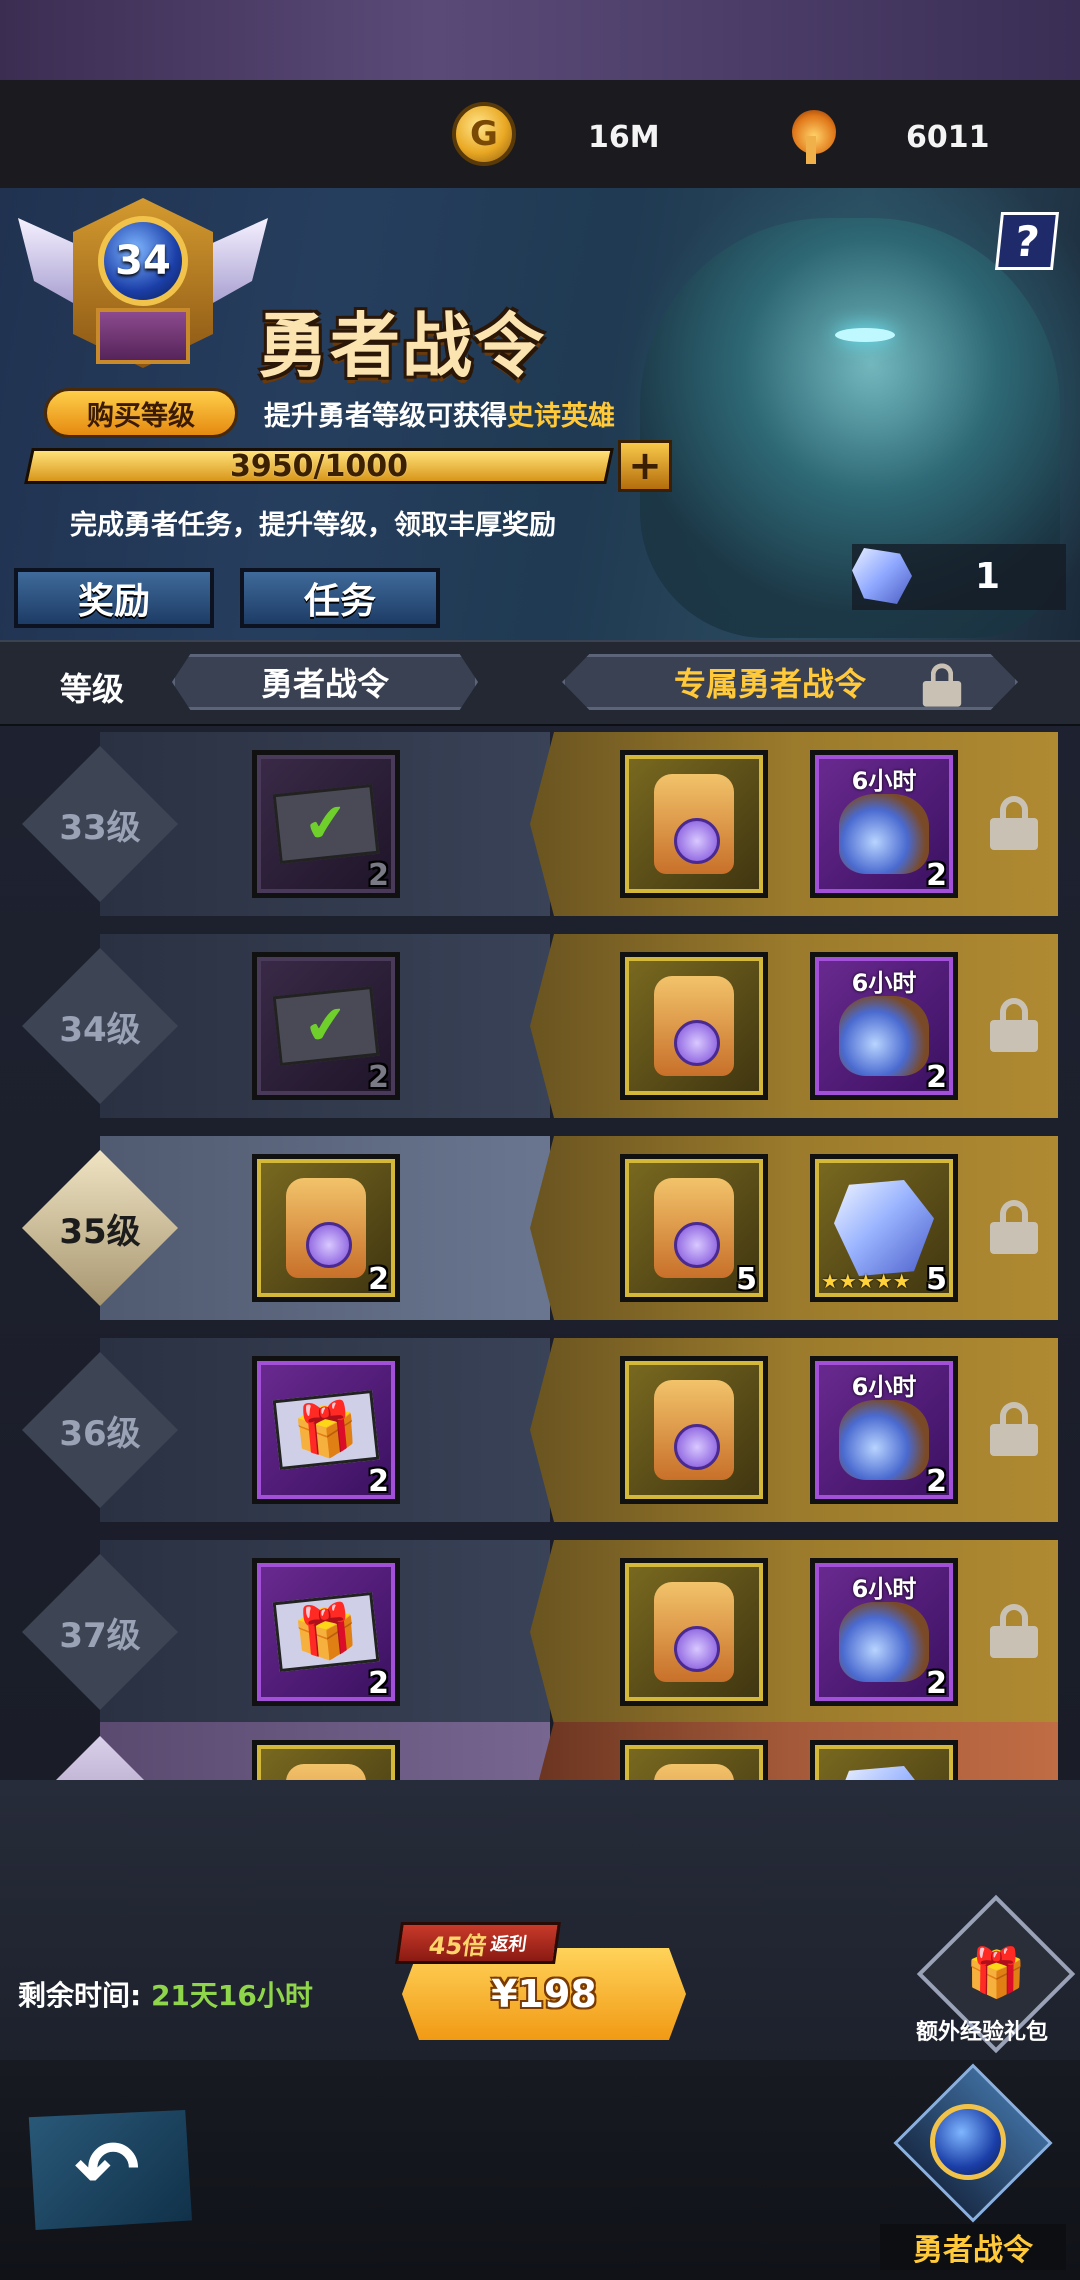  What do you see at coordinates (402, 346) in the screenshot?
I see `page-title: 勇者战令` at bounding box center [402, 346].